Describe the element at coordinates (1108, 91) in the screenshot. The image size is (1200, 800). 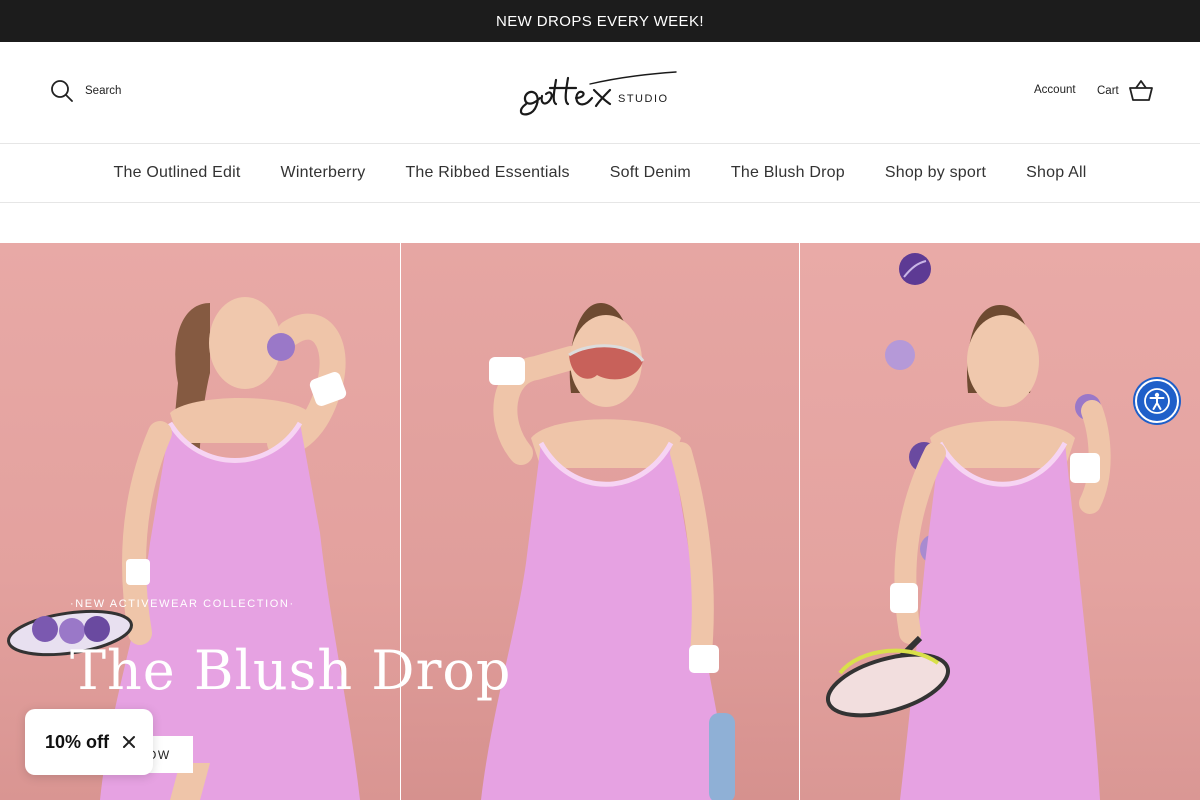
I see `cart-label: Cart` at that location.